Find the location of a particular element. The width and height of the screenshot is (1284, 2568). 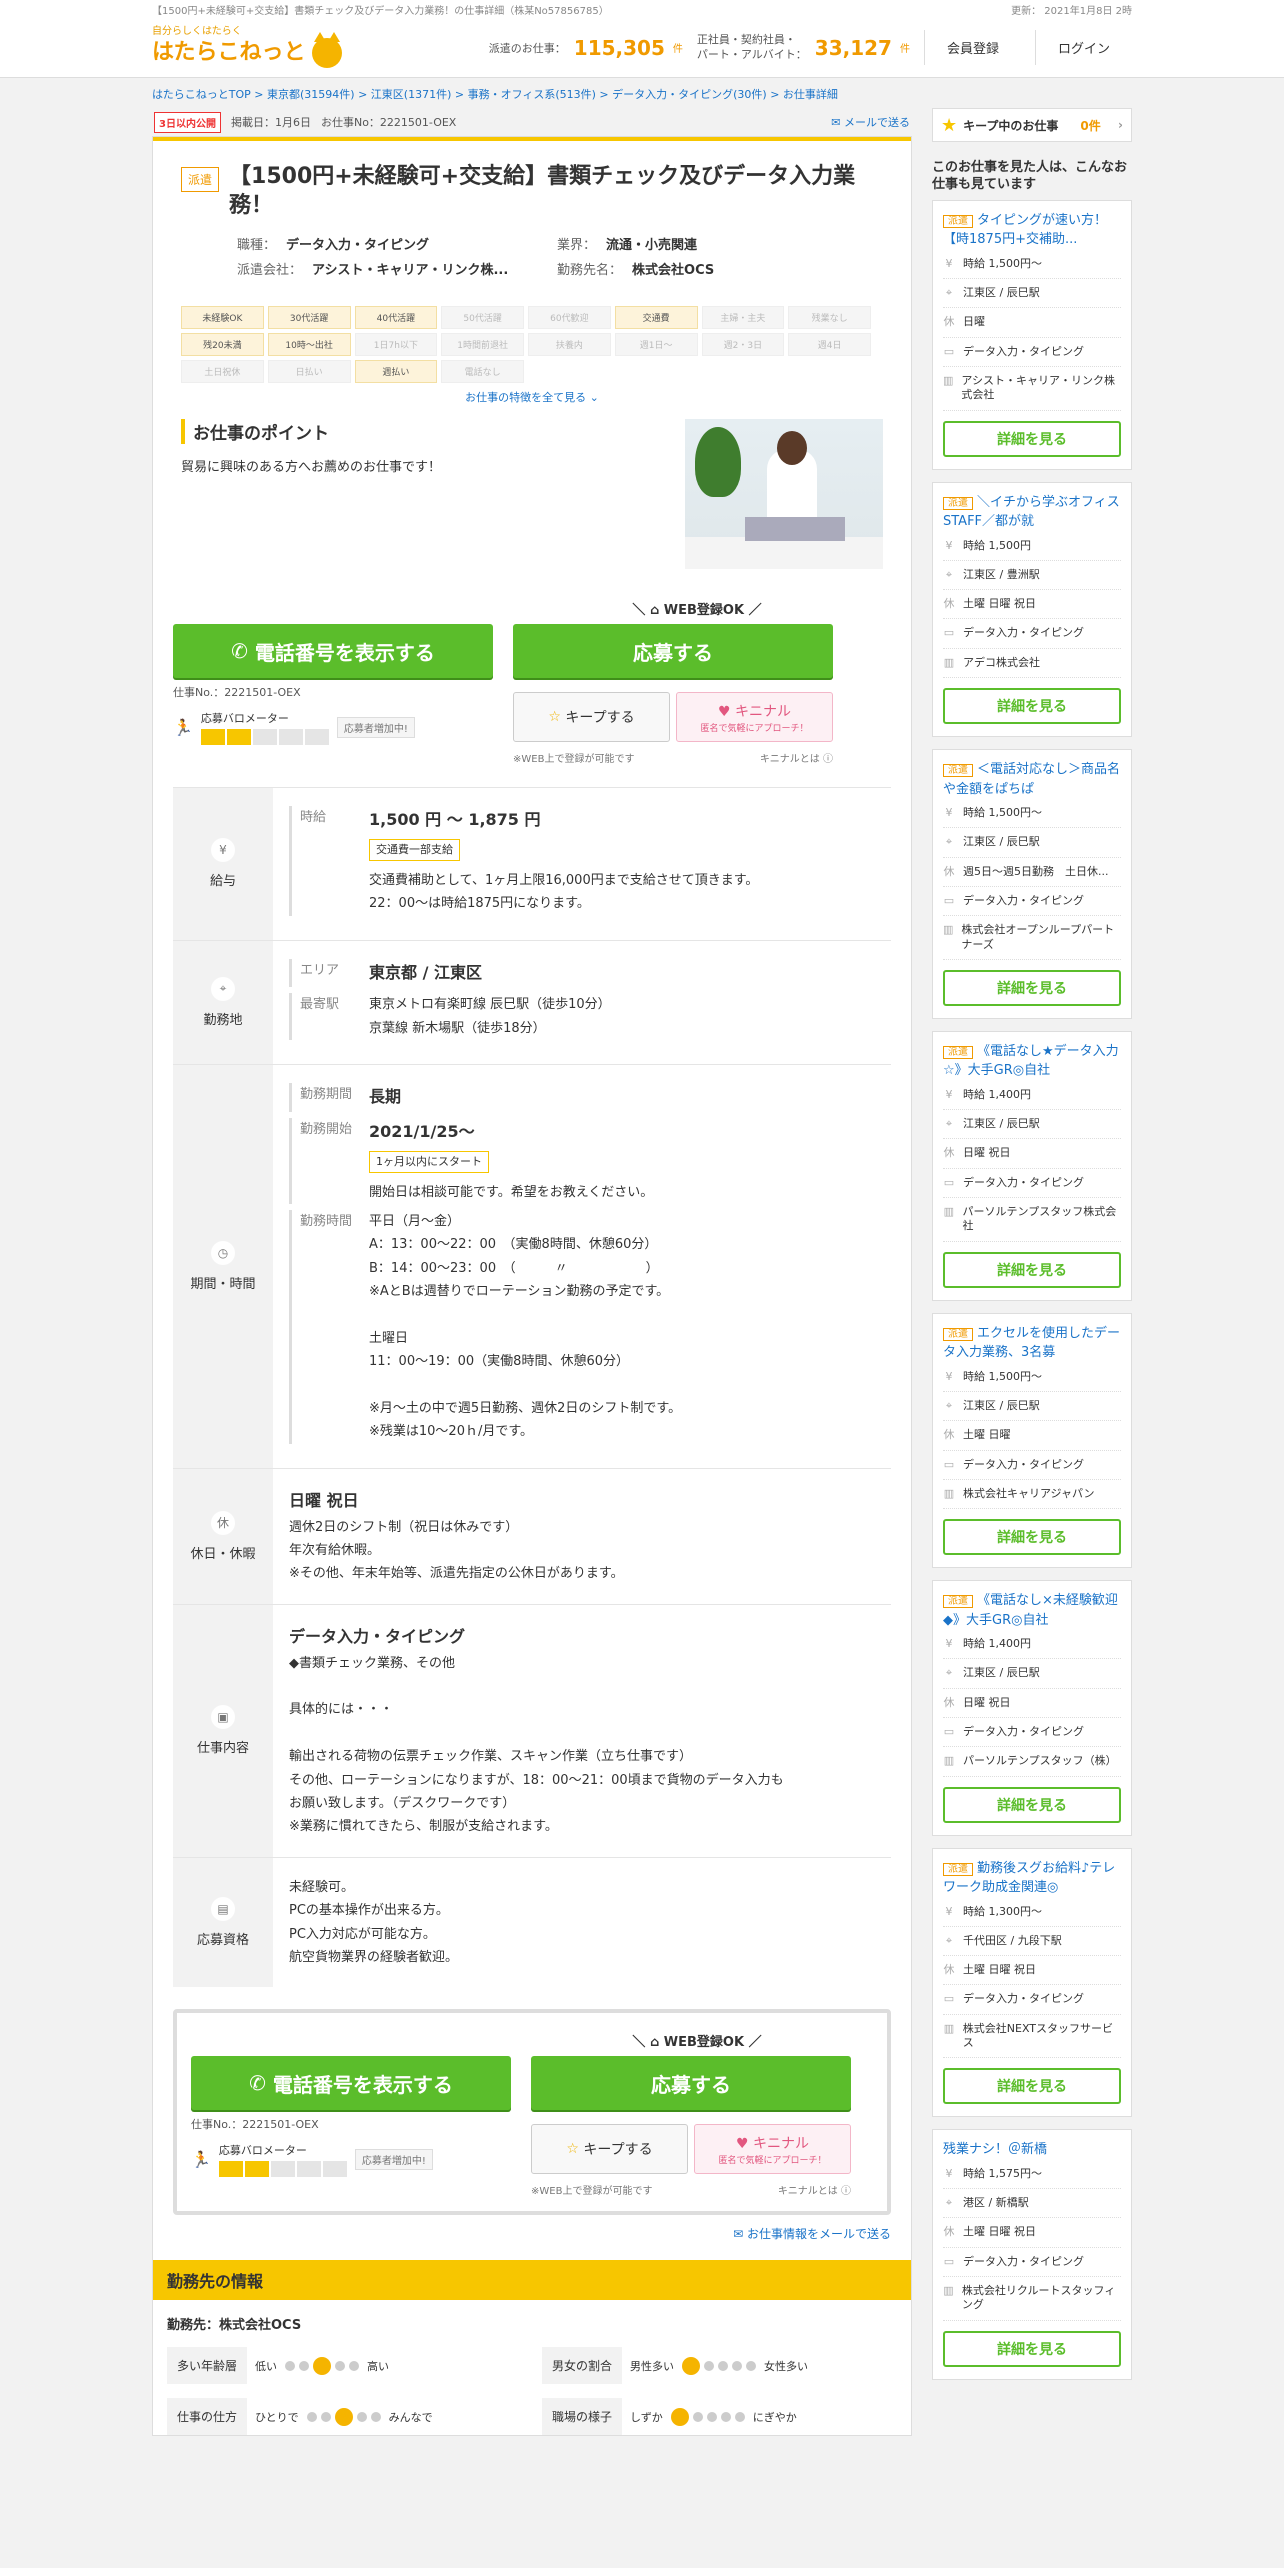

recommended-job-title: 派遣 エクセルを使用したデータ入力業務、3名募 is located at coordinates (1032, 1343).